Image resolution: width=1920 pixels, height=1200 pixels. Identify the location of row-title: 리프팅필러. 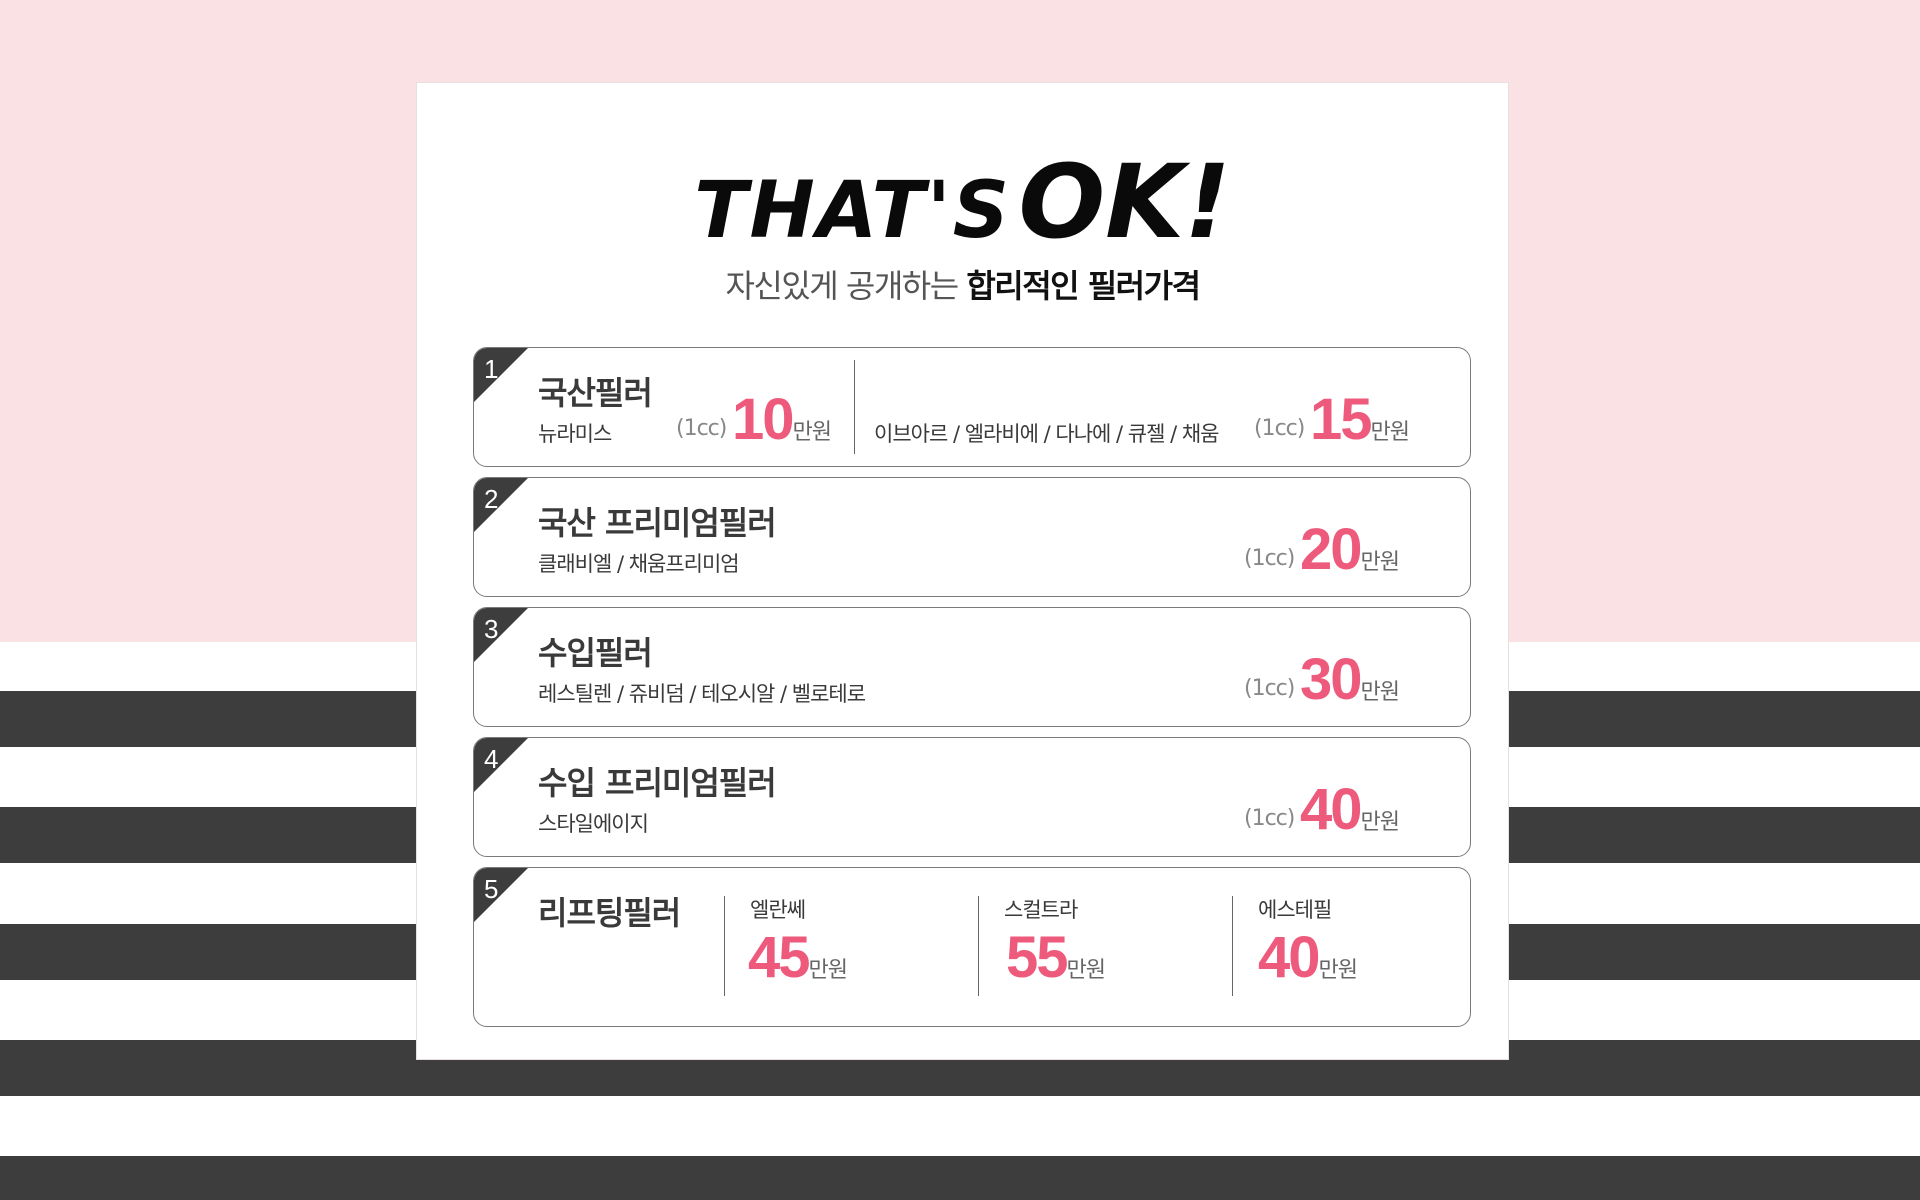
(609, 913).